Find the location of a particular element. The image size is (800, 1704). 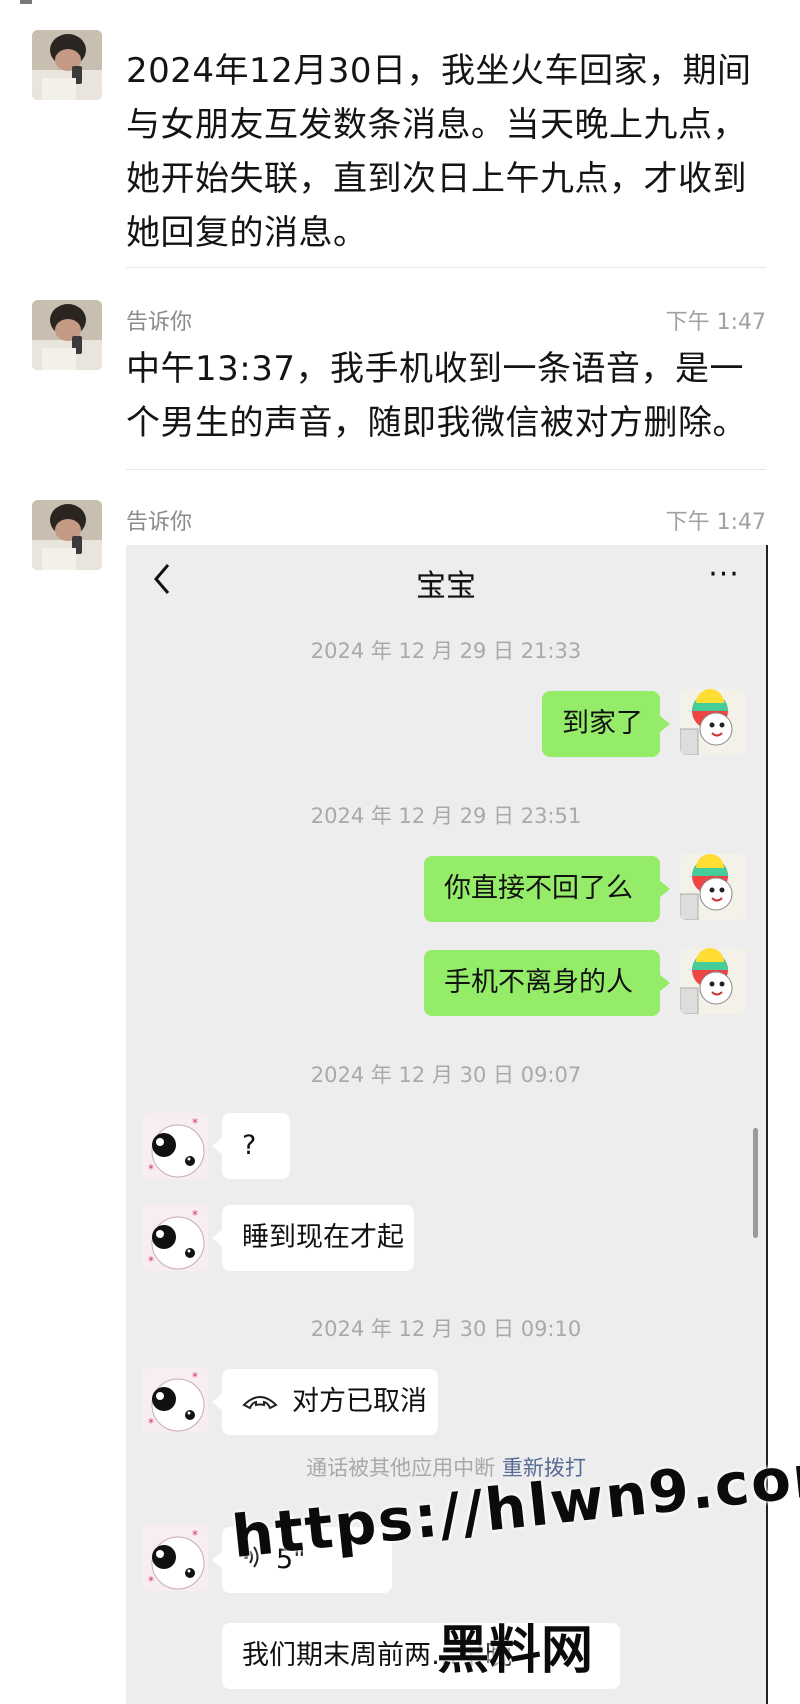

timestamp: 2024 年 12 月 30 日 09:07 is located at coordinates (446, 1075).